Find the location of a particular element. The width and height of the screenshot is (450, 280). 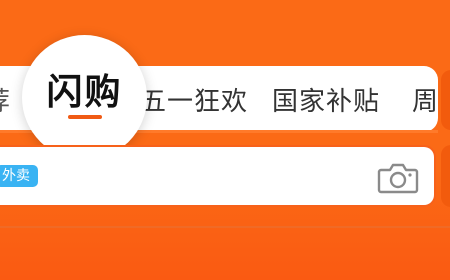

camera-icon is located at coordinates (398, 178).